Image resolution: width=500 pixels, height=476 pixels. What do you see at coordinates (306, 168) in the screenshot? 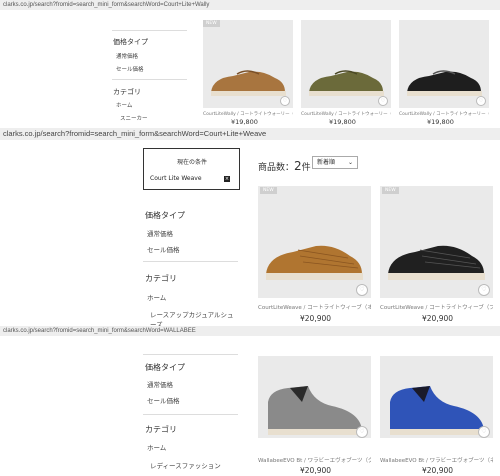
I see `count-suffix: 件` at bounding box center [306, 168].